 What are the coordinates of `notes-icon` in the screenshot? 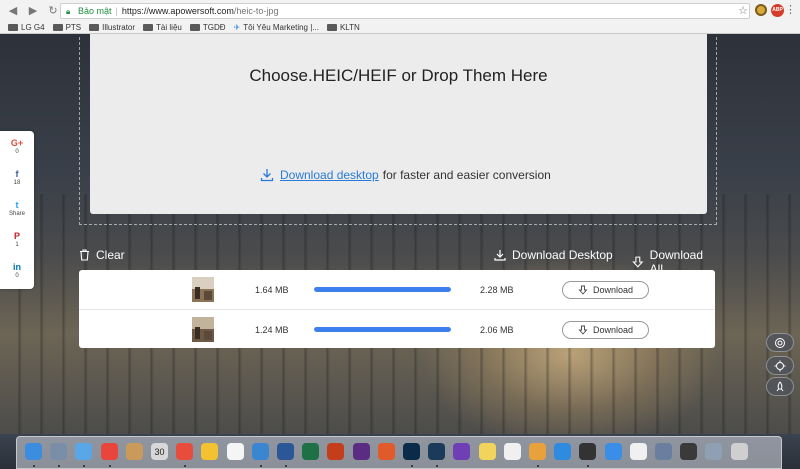 It's located at (487, 451).